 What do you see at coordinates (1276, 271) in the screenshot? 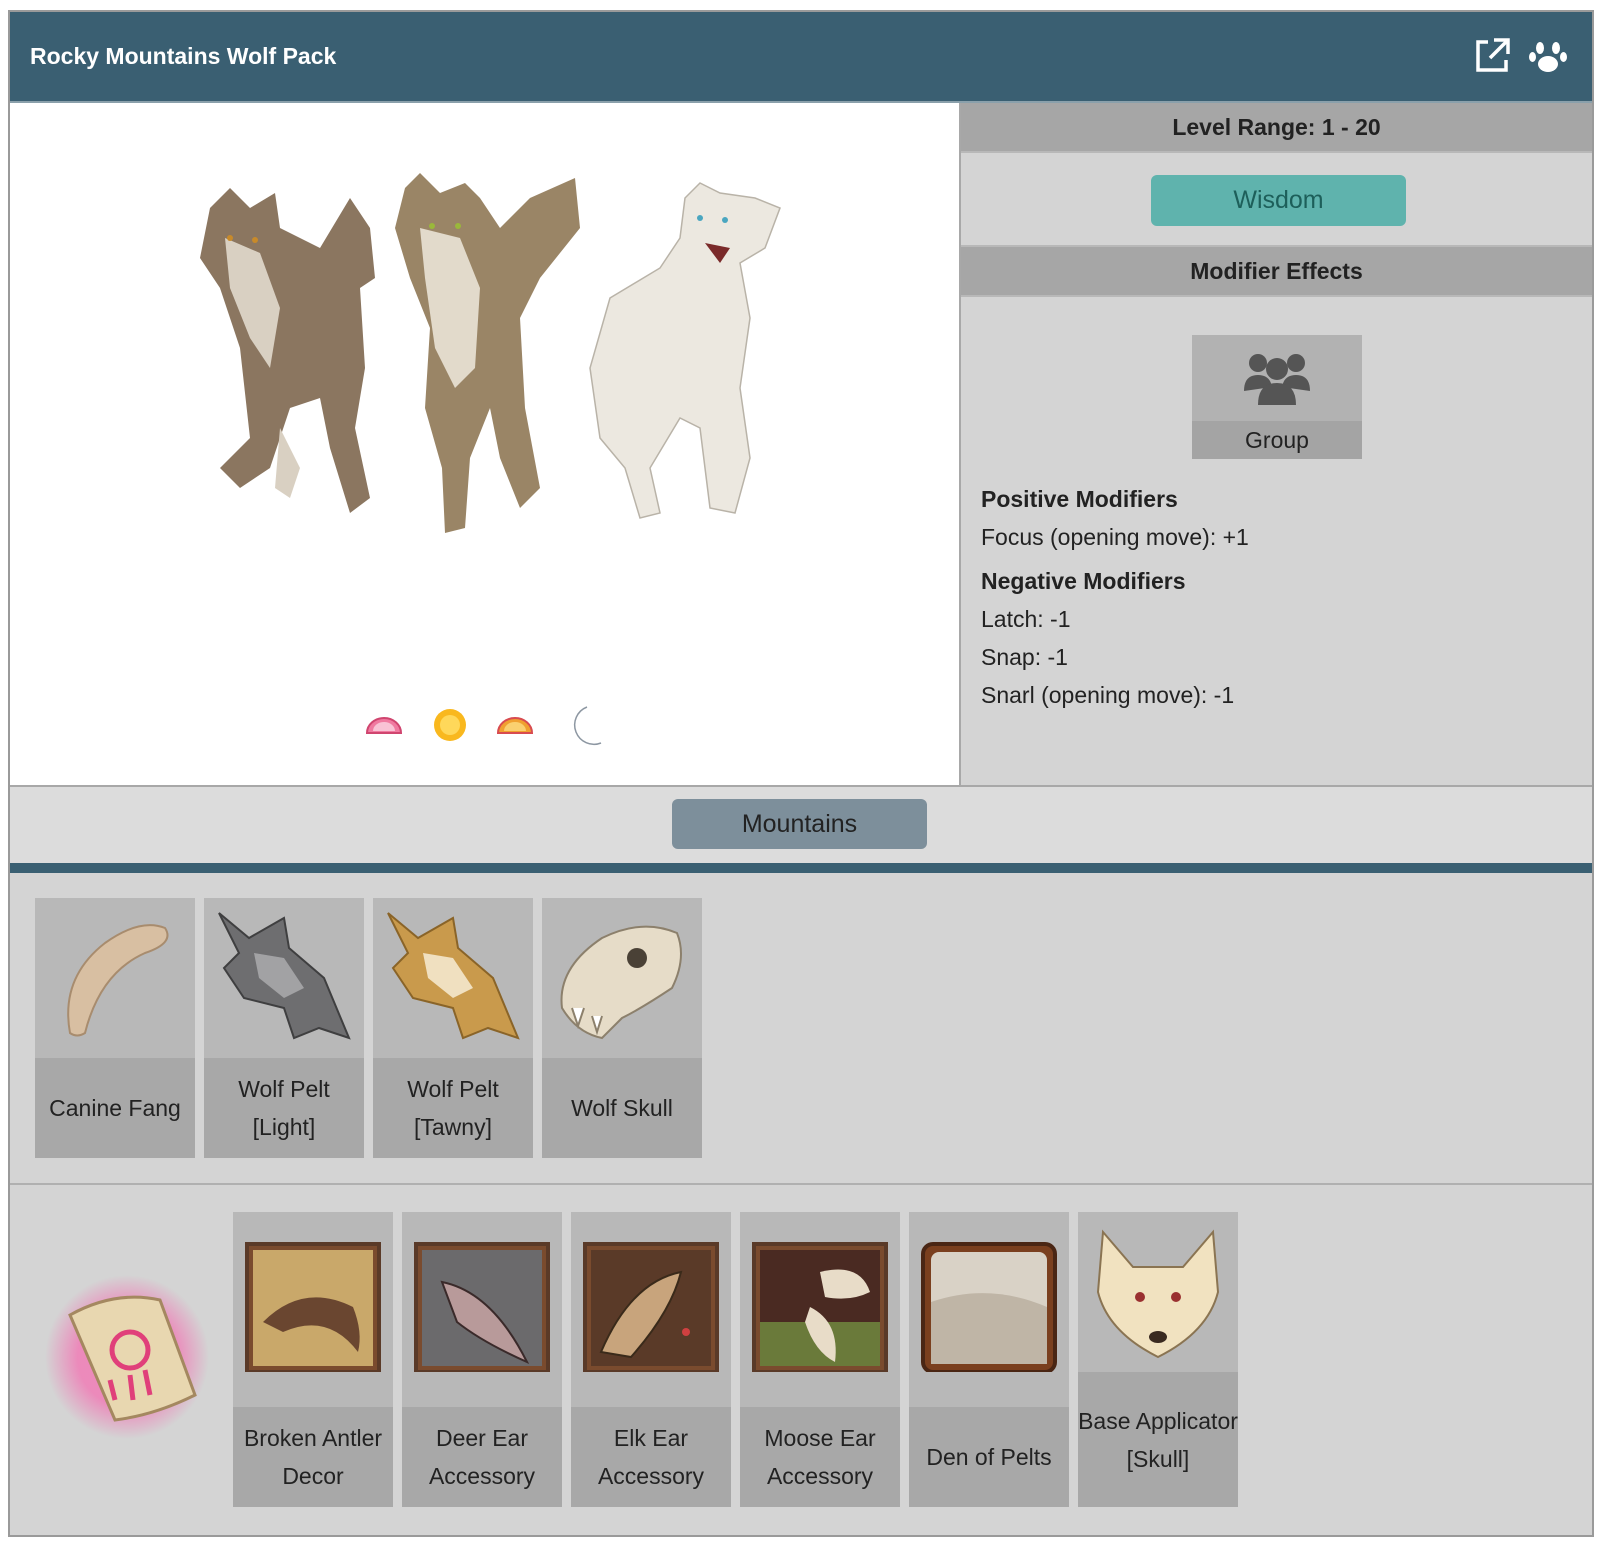
I see `modifier-effects-heading: Modifier Effects` at bounding box center [1276, 271].